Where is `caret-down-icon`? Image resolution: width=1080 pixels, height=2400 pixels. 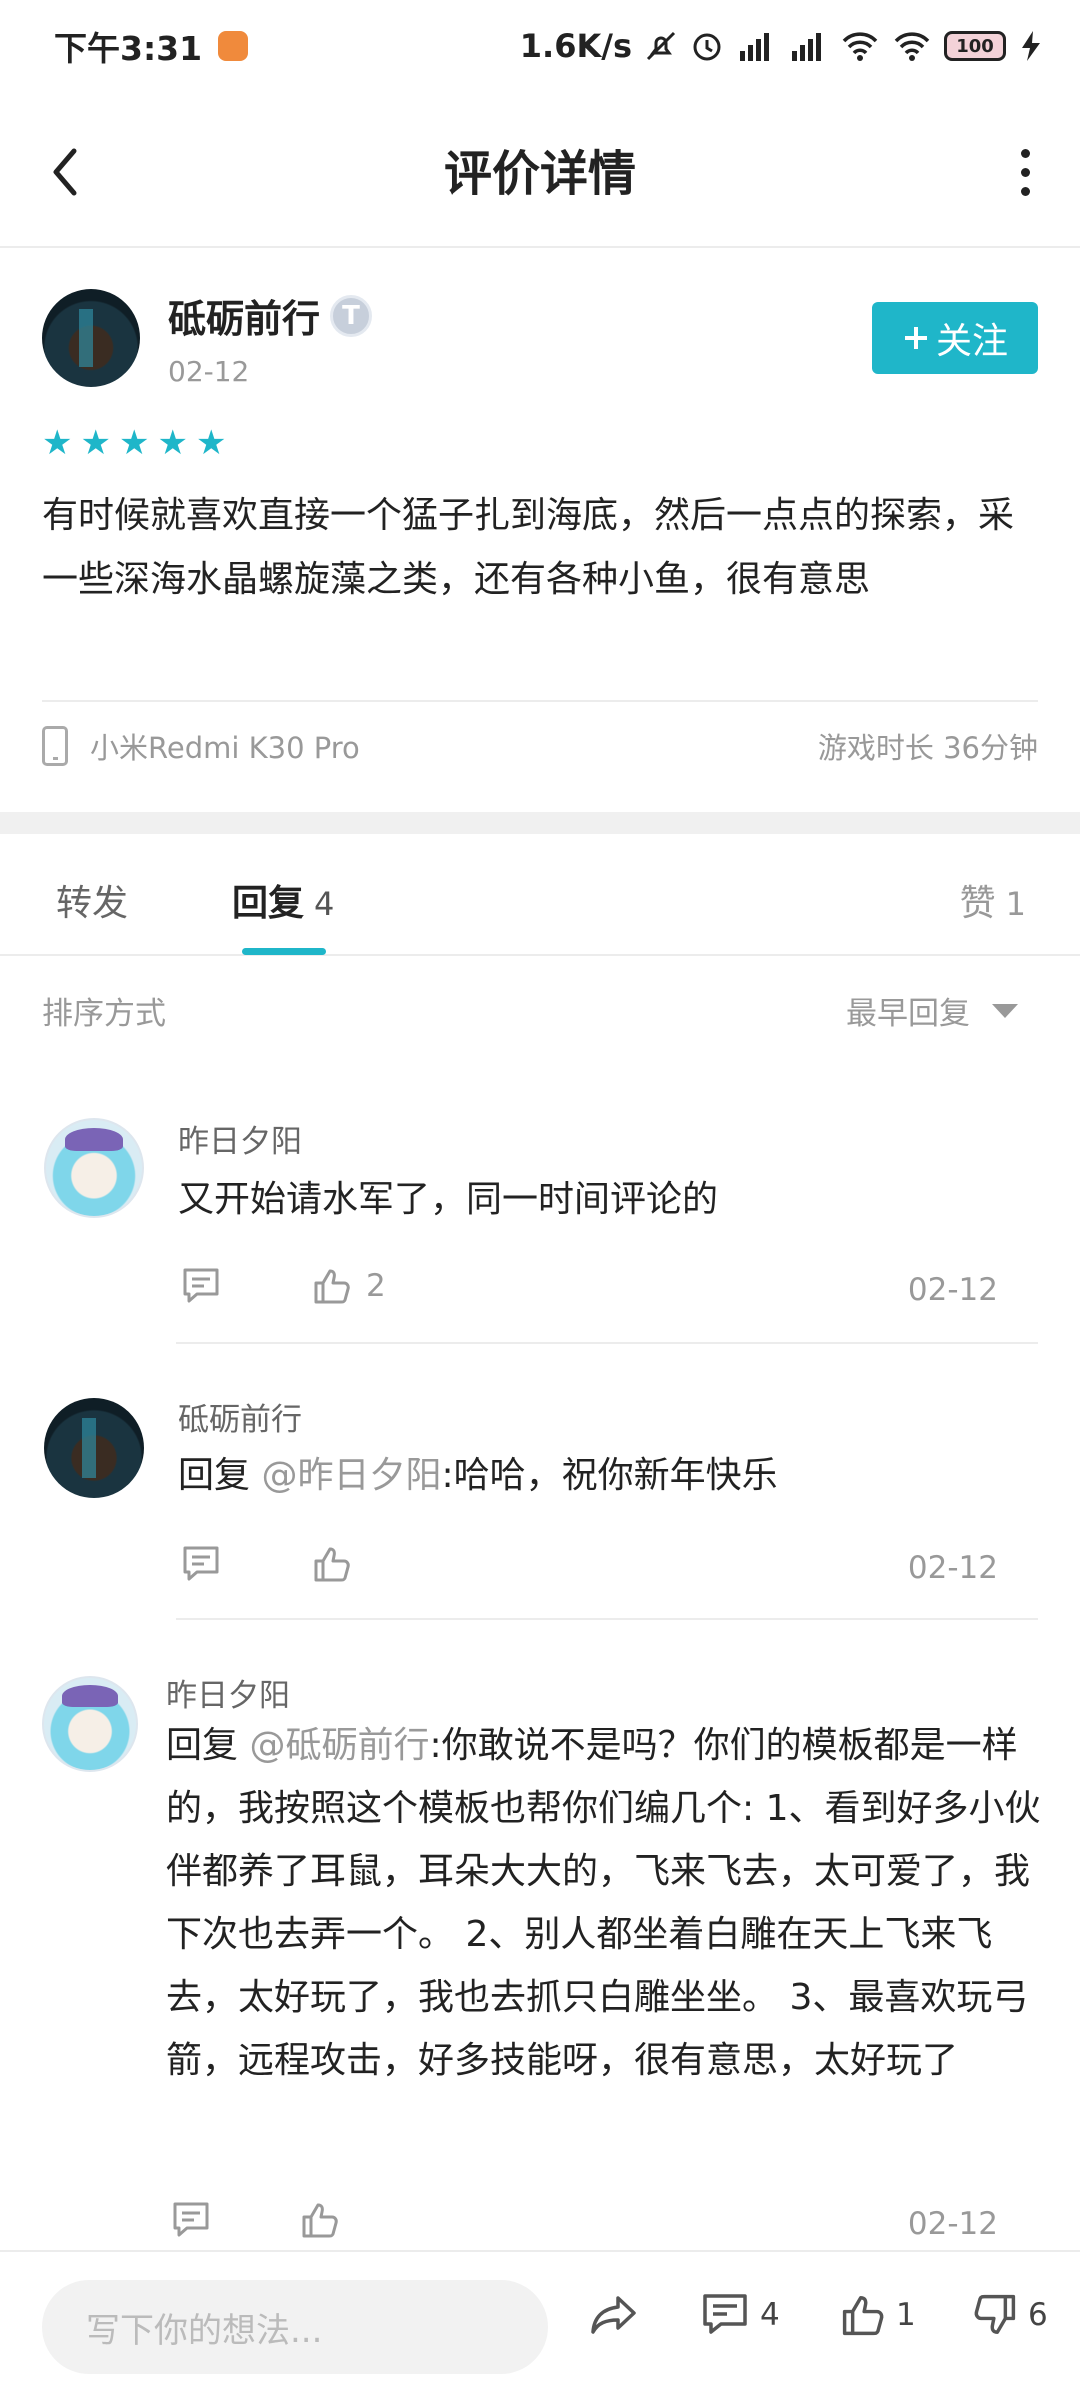 caret-down-icon is located at coordinates (1005, 1010).